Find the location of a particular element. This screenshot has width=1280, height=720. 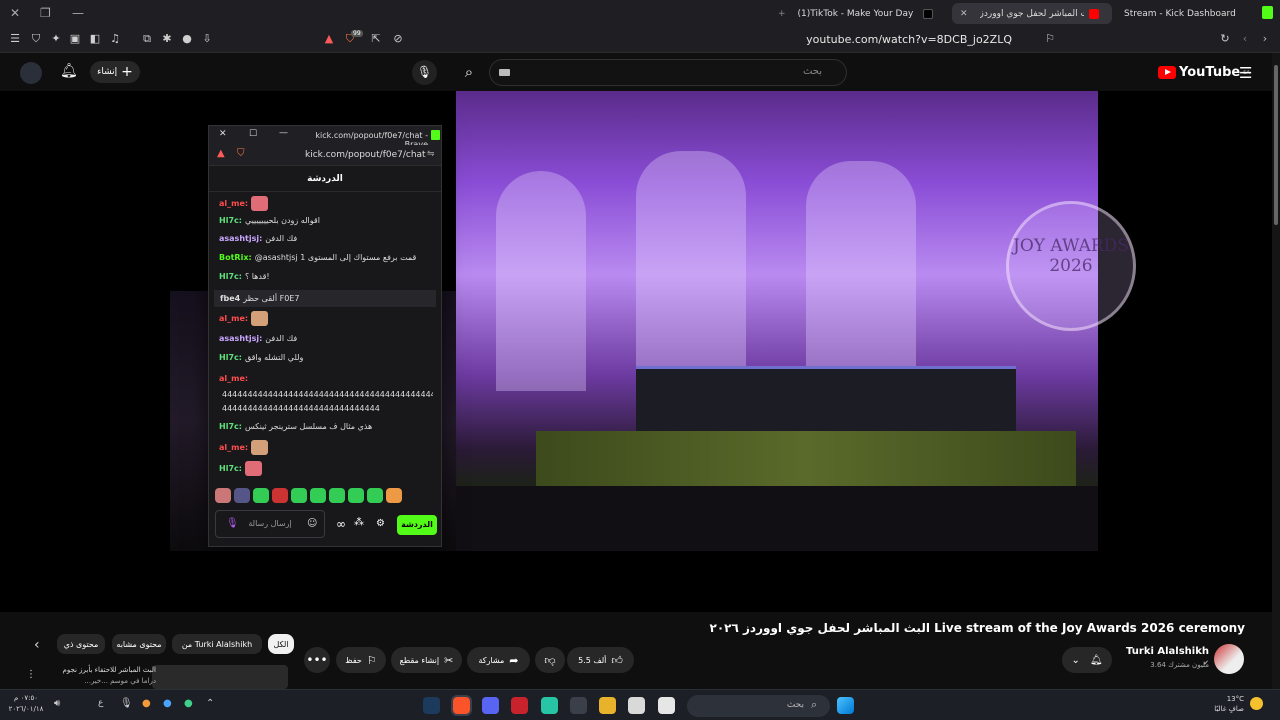

chevron-up-icon: ⌃ is located at coordinates (210, 703).